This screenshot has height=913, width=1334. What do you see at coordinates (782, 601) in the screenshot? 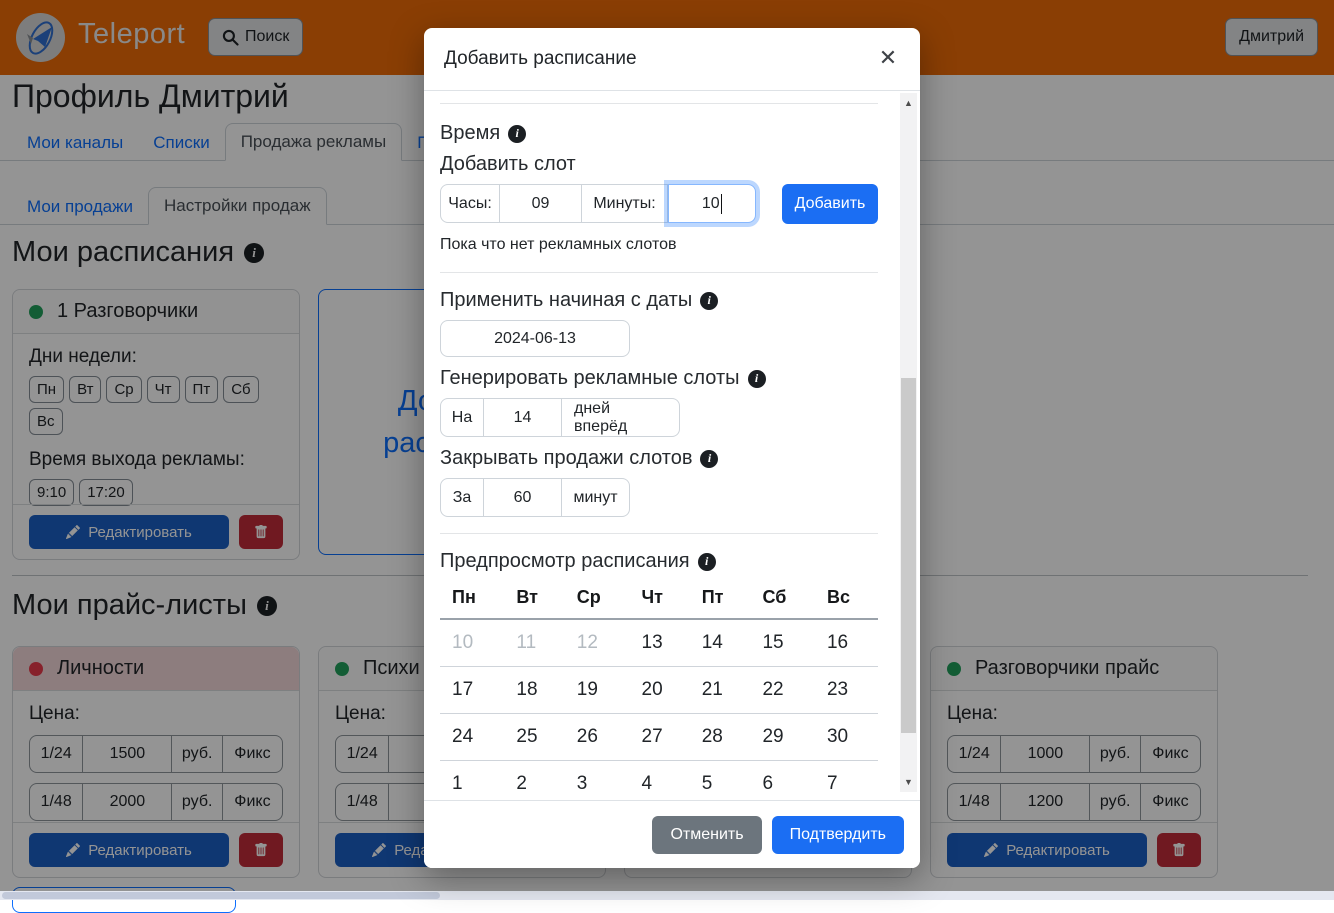
I see `calendar-header: Сб` at bounding box center [782, 601].